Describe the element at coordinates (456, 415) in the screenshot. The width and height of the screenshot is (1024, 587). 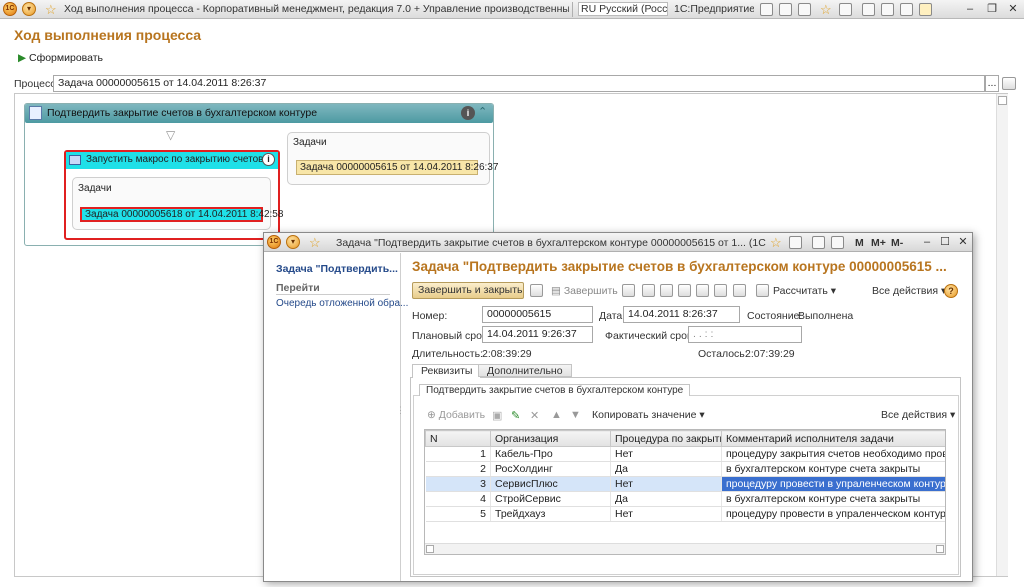
I see `add-row-button: ⊕ Добавить` at that location.